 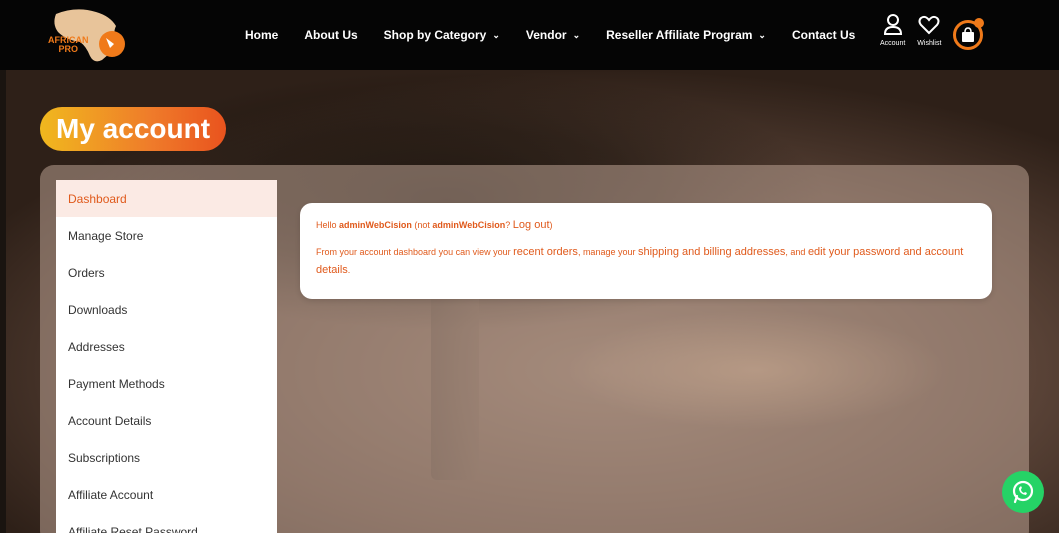 I want to click on nav-reseller-label: Reseller Affiliate Program, so click(x=679, y=35).